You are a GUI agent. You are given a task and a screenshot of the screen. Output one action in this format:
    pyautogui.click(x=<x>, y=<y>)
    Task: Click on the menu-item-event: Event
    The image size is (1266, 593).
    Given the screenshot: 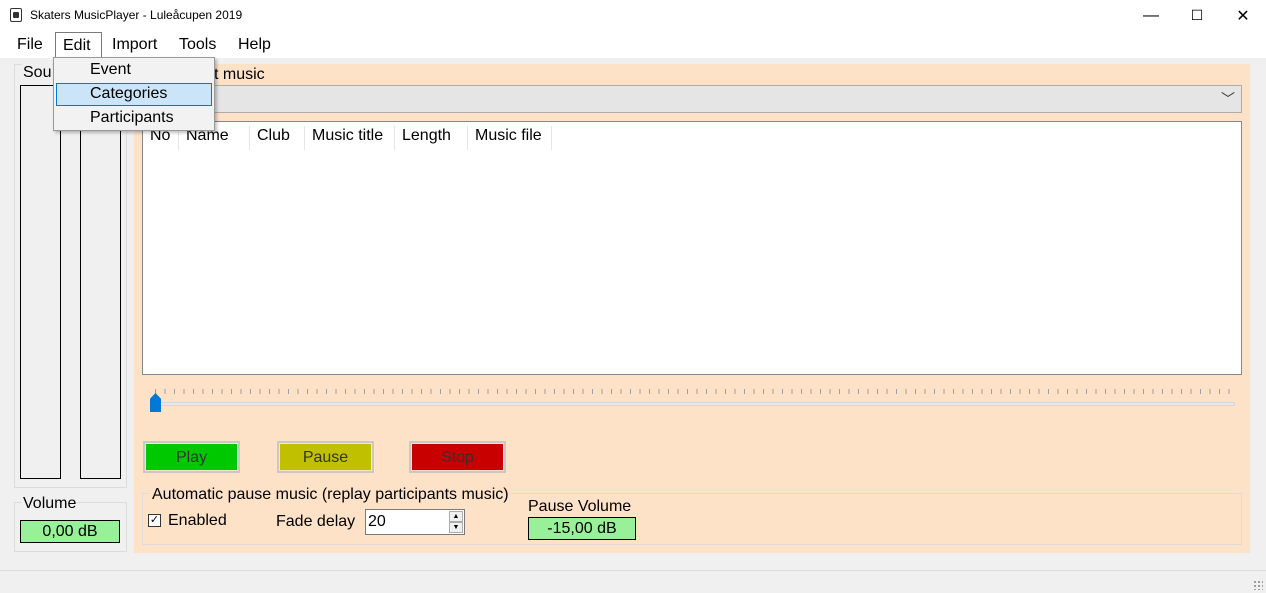 What is the action you would take?
    pyautogui.click(x=134, y=70)
    